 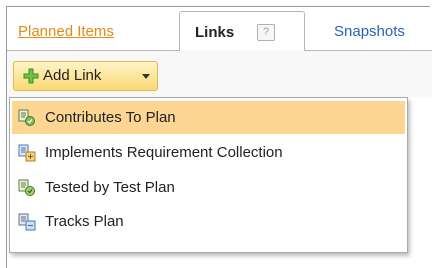 I want to click on tab-snapshots: Snapshots, so click(x=369, y=31).